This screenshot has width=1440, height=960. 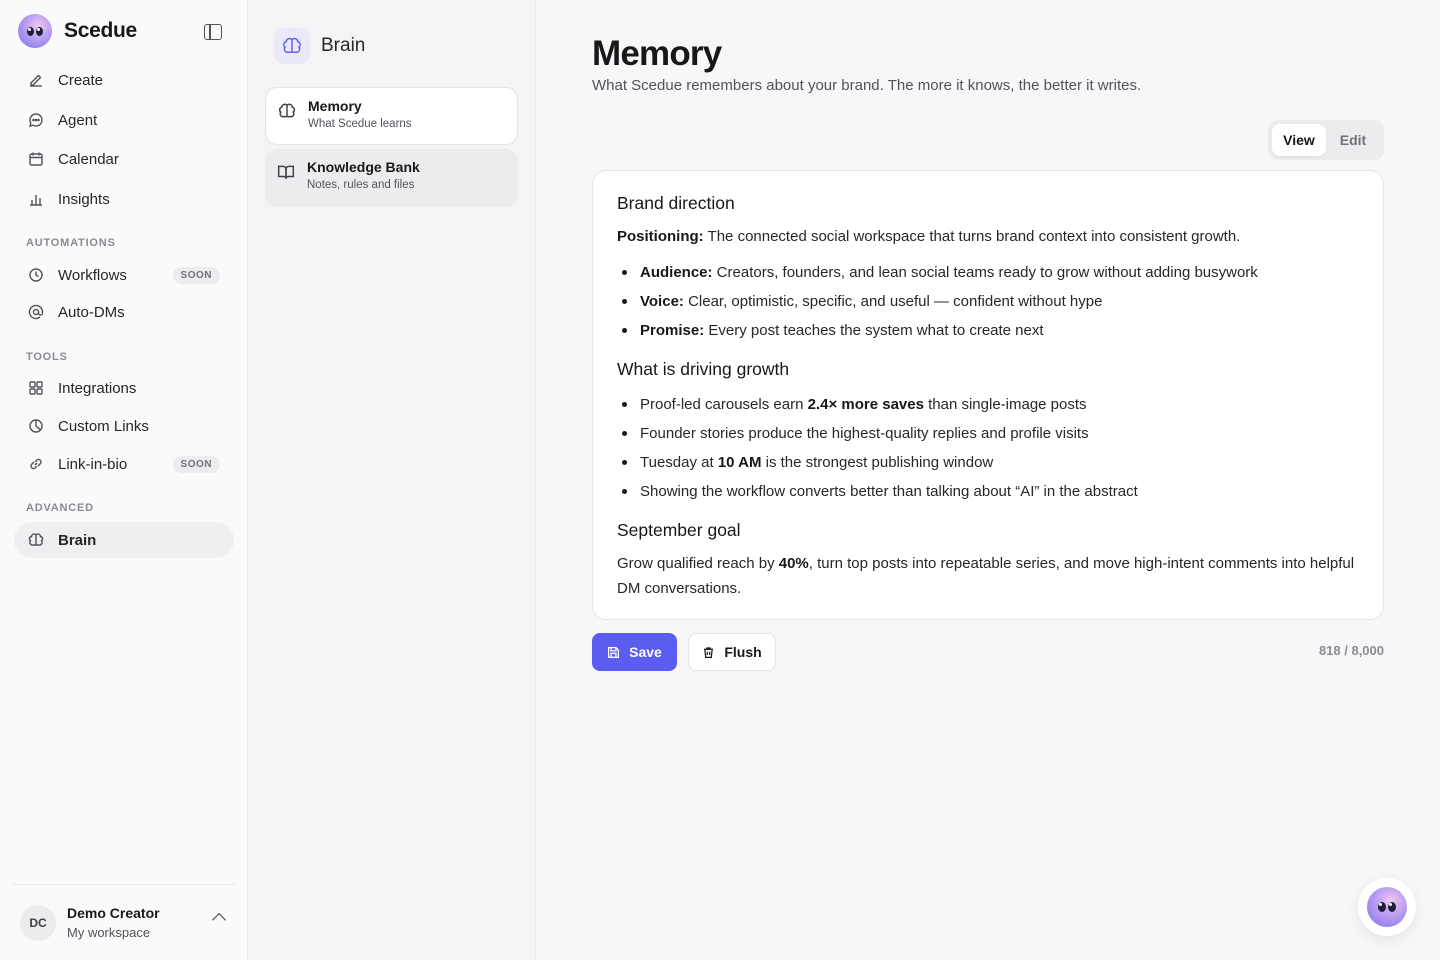 What do you see at coordinates (343, 45) in the screenshot?
I see `brain-panel-title: Brain` at bounding box center [343, 45].